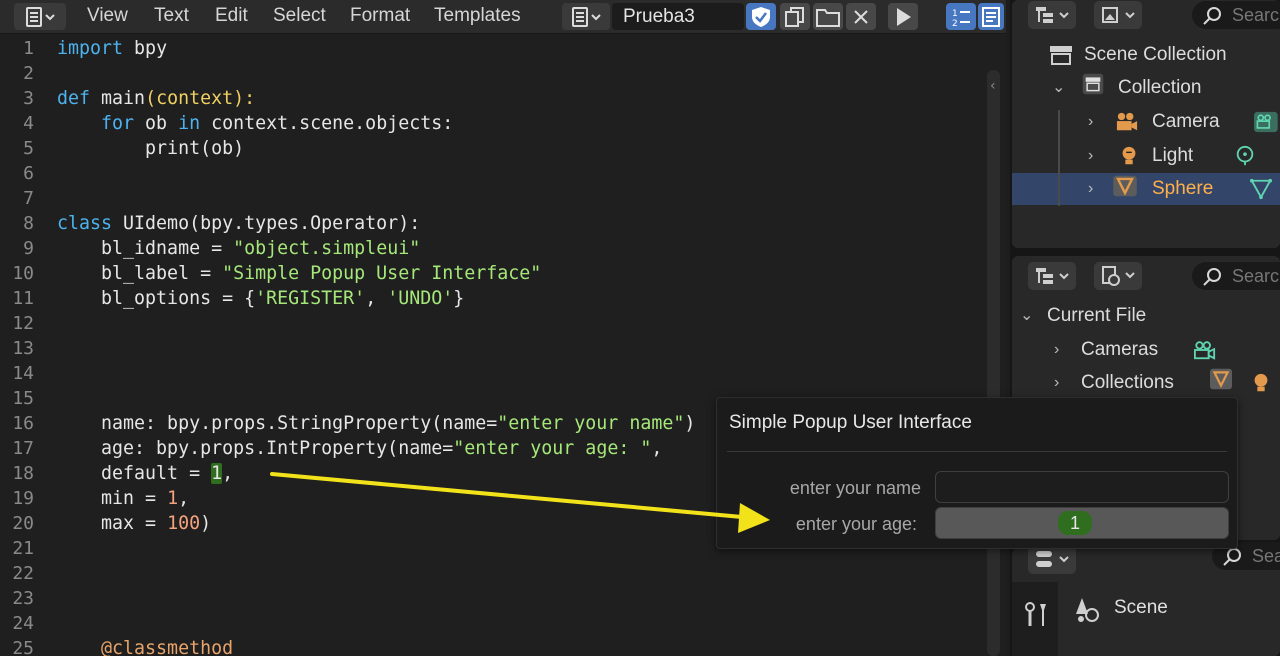  I want to click on word-wrap-icon, so click(991, 16).